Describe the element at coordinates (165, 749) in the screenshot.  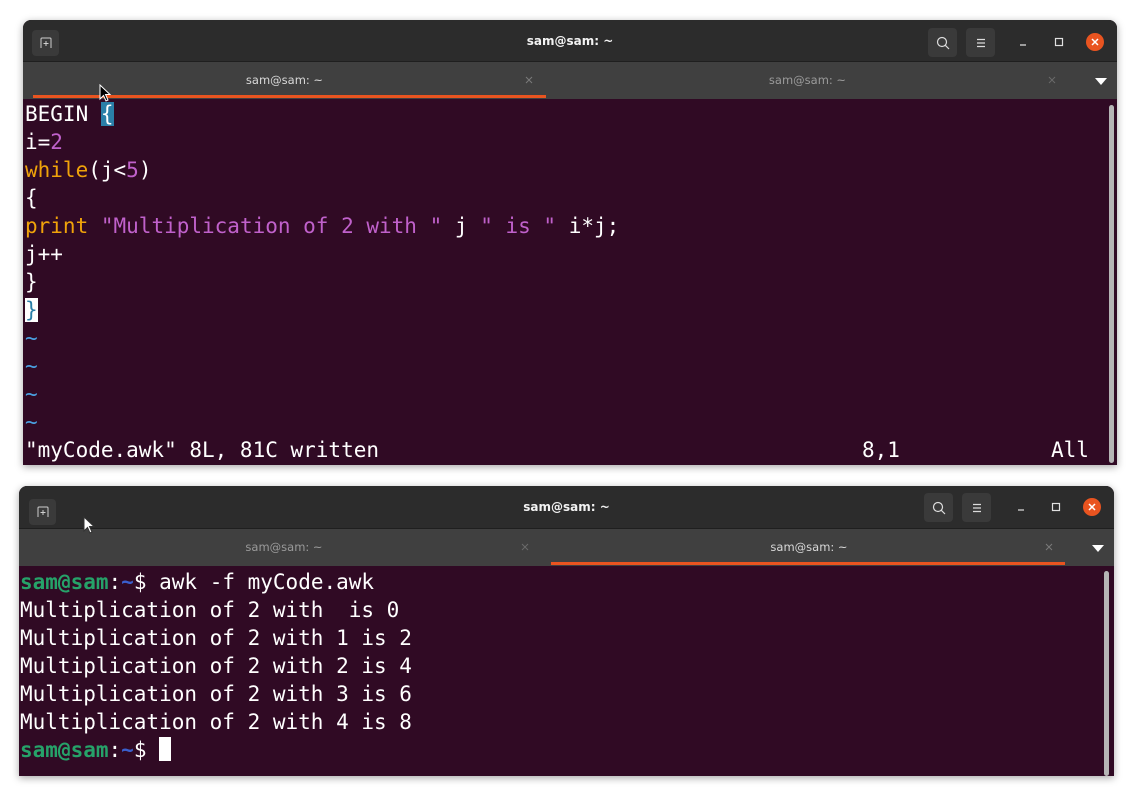
I see `text-cursor` at that location.